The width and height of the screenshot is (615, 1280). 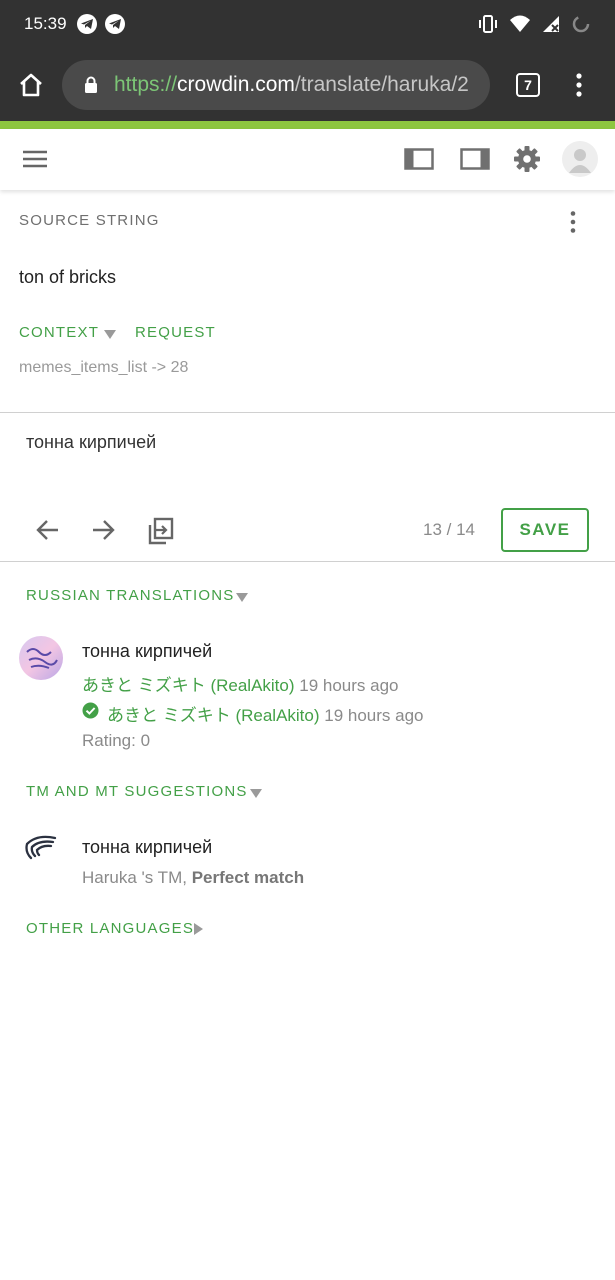 I want to click on arrow-left-icon, so click(x=48, y=530).